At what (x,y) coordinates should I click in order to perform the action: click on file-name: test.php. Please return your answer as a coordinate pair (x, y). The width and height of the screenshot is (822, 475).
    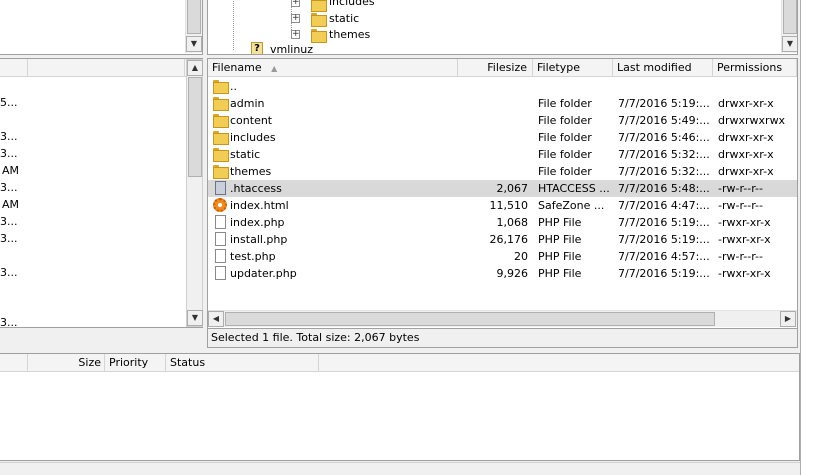
    Looking at the image, I should click on (253, 256).